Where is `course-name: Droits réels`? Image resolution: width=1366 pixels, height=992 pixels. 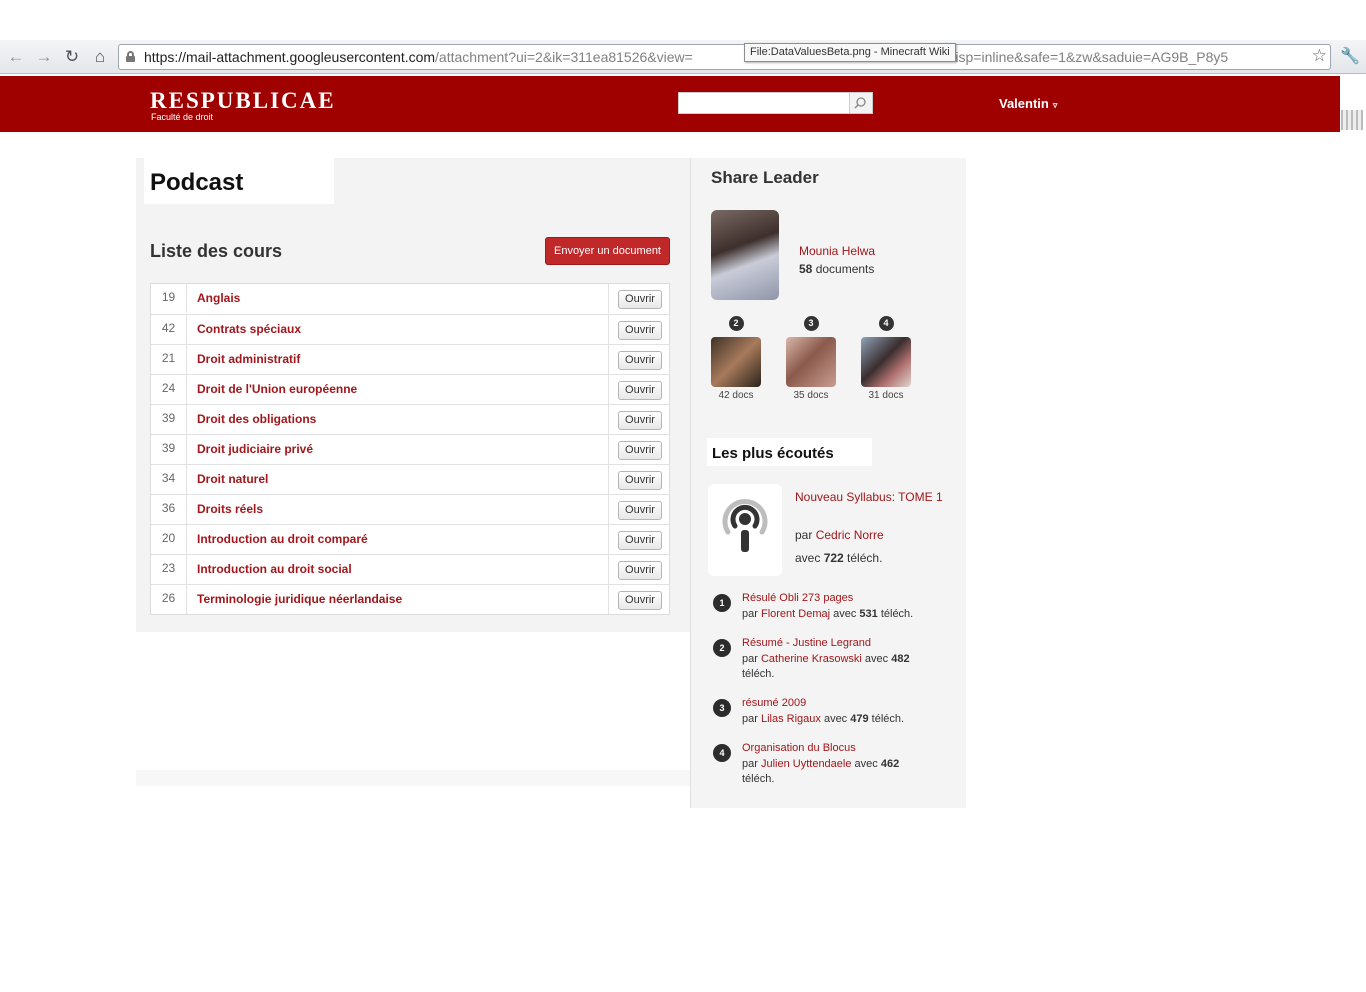 course-name: Droits réels is located at coordinates (230, 509).